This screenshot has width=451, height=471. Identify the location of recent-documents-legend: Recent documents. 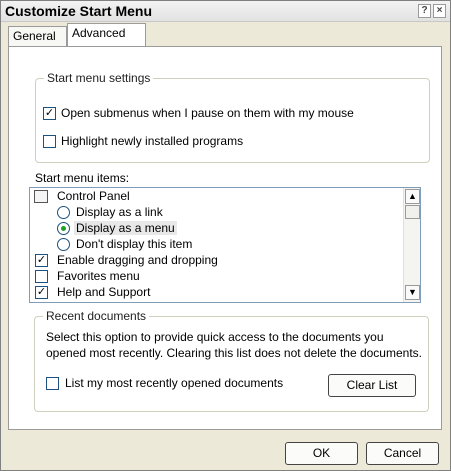
(96, 316).